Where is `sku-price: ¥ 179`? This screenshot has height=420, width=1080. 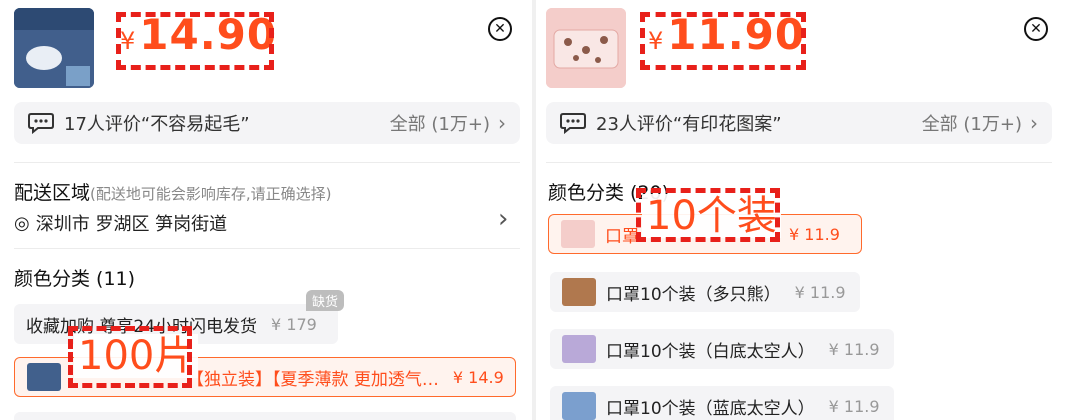 sku-price: ¥ 179 is located at coordinates (294, 324).